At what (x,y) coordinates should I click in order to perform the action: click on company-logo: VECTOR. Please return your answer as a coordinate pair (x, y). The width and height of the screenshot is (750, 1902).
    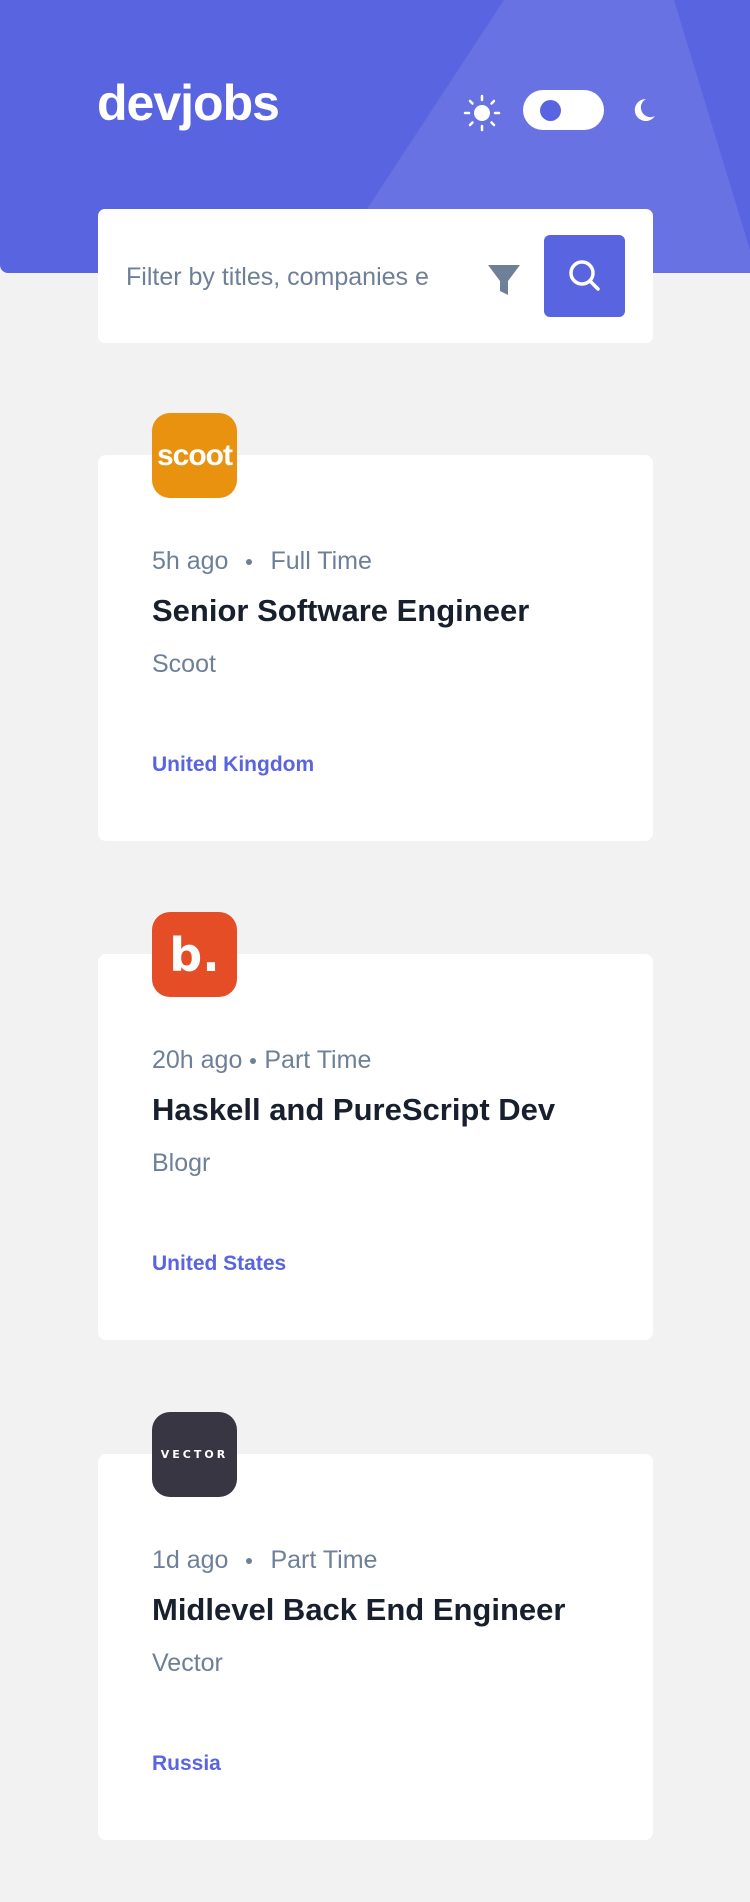
    Looking at the image, I should click on (194, 1454).